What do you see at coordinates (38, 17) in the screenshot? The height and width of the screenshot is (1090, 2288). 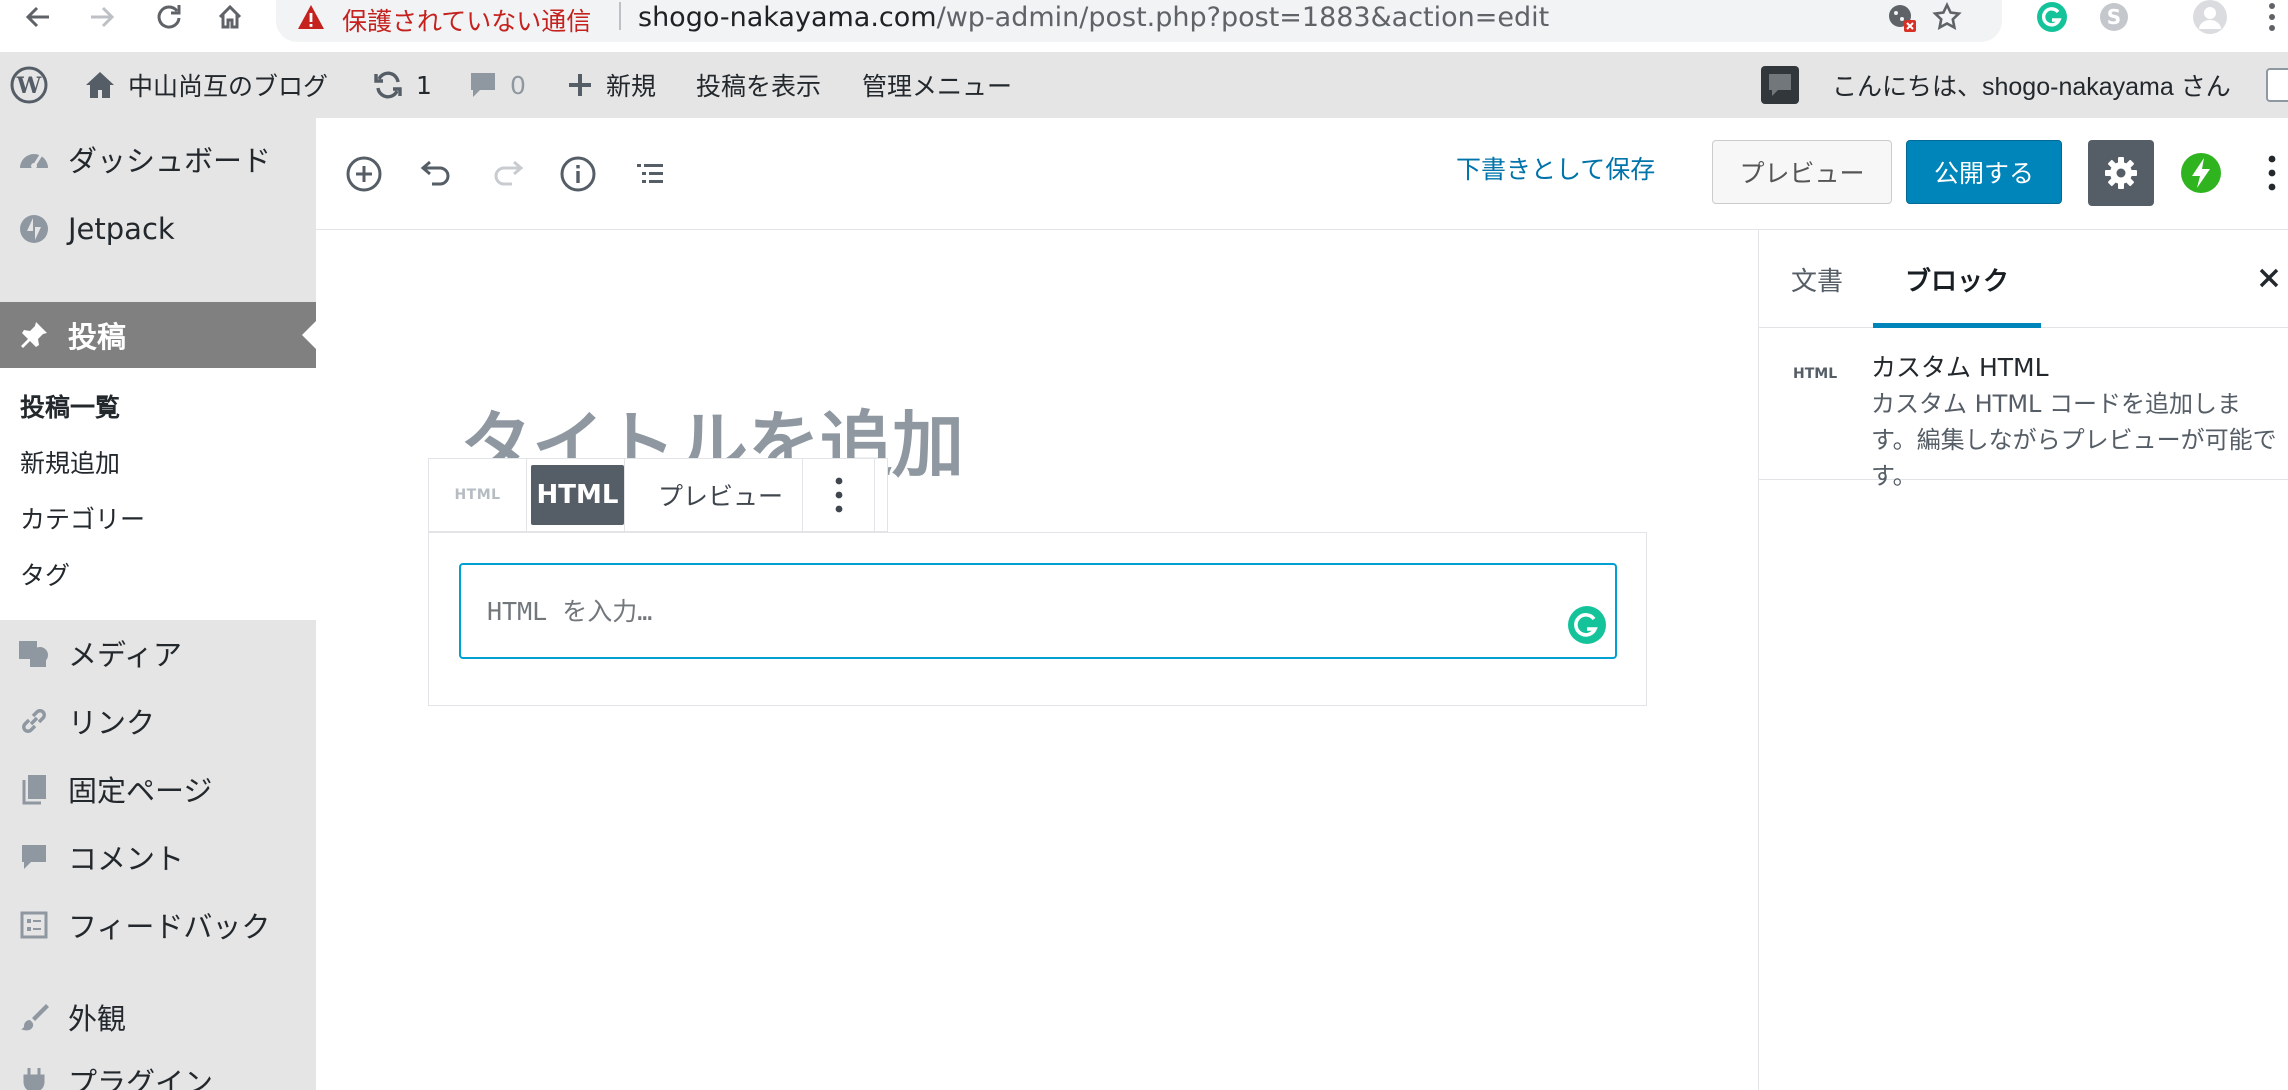 I see `back-arrow-icon` at bounding box center [38, 17].